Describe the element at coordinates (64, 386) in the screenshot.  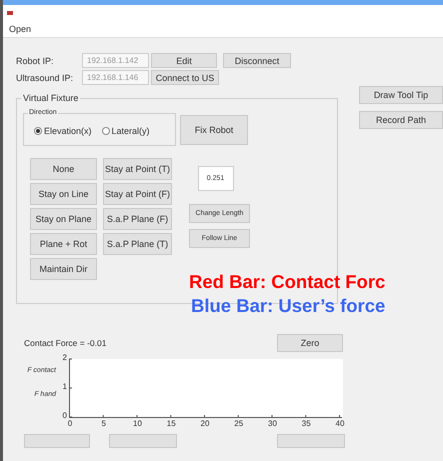
I see `tick-label: 1` at that location.